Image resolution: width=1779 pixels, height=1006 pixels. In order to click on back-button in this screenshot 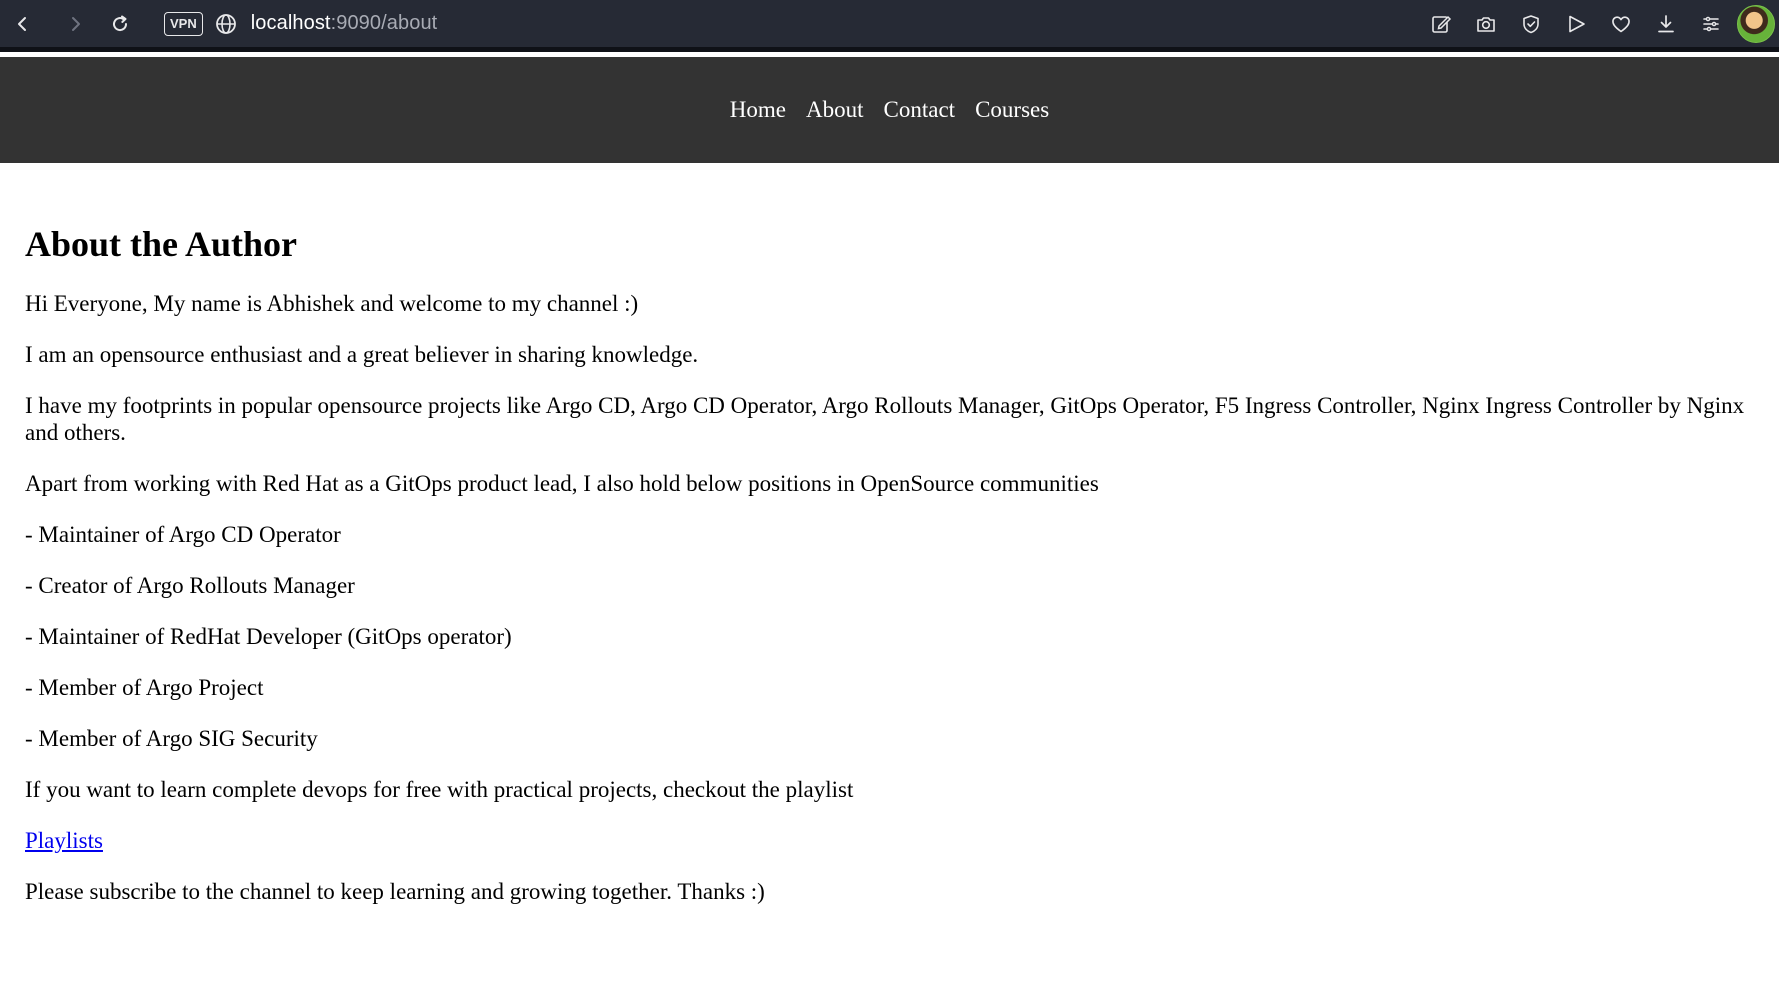, I will do `click(22, 24)`.